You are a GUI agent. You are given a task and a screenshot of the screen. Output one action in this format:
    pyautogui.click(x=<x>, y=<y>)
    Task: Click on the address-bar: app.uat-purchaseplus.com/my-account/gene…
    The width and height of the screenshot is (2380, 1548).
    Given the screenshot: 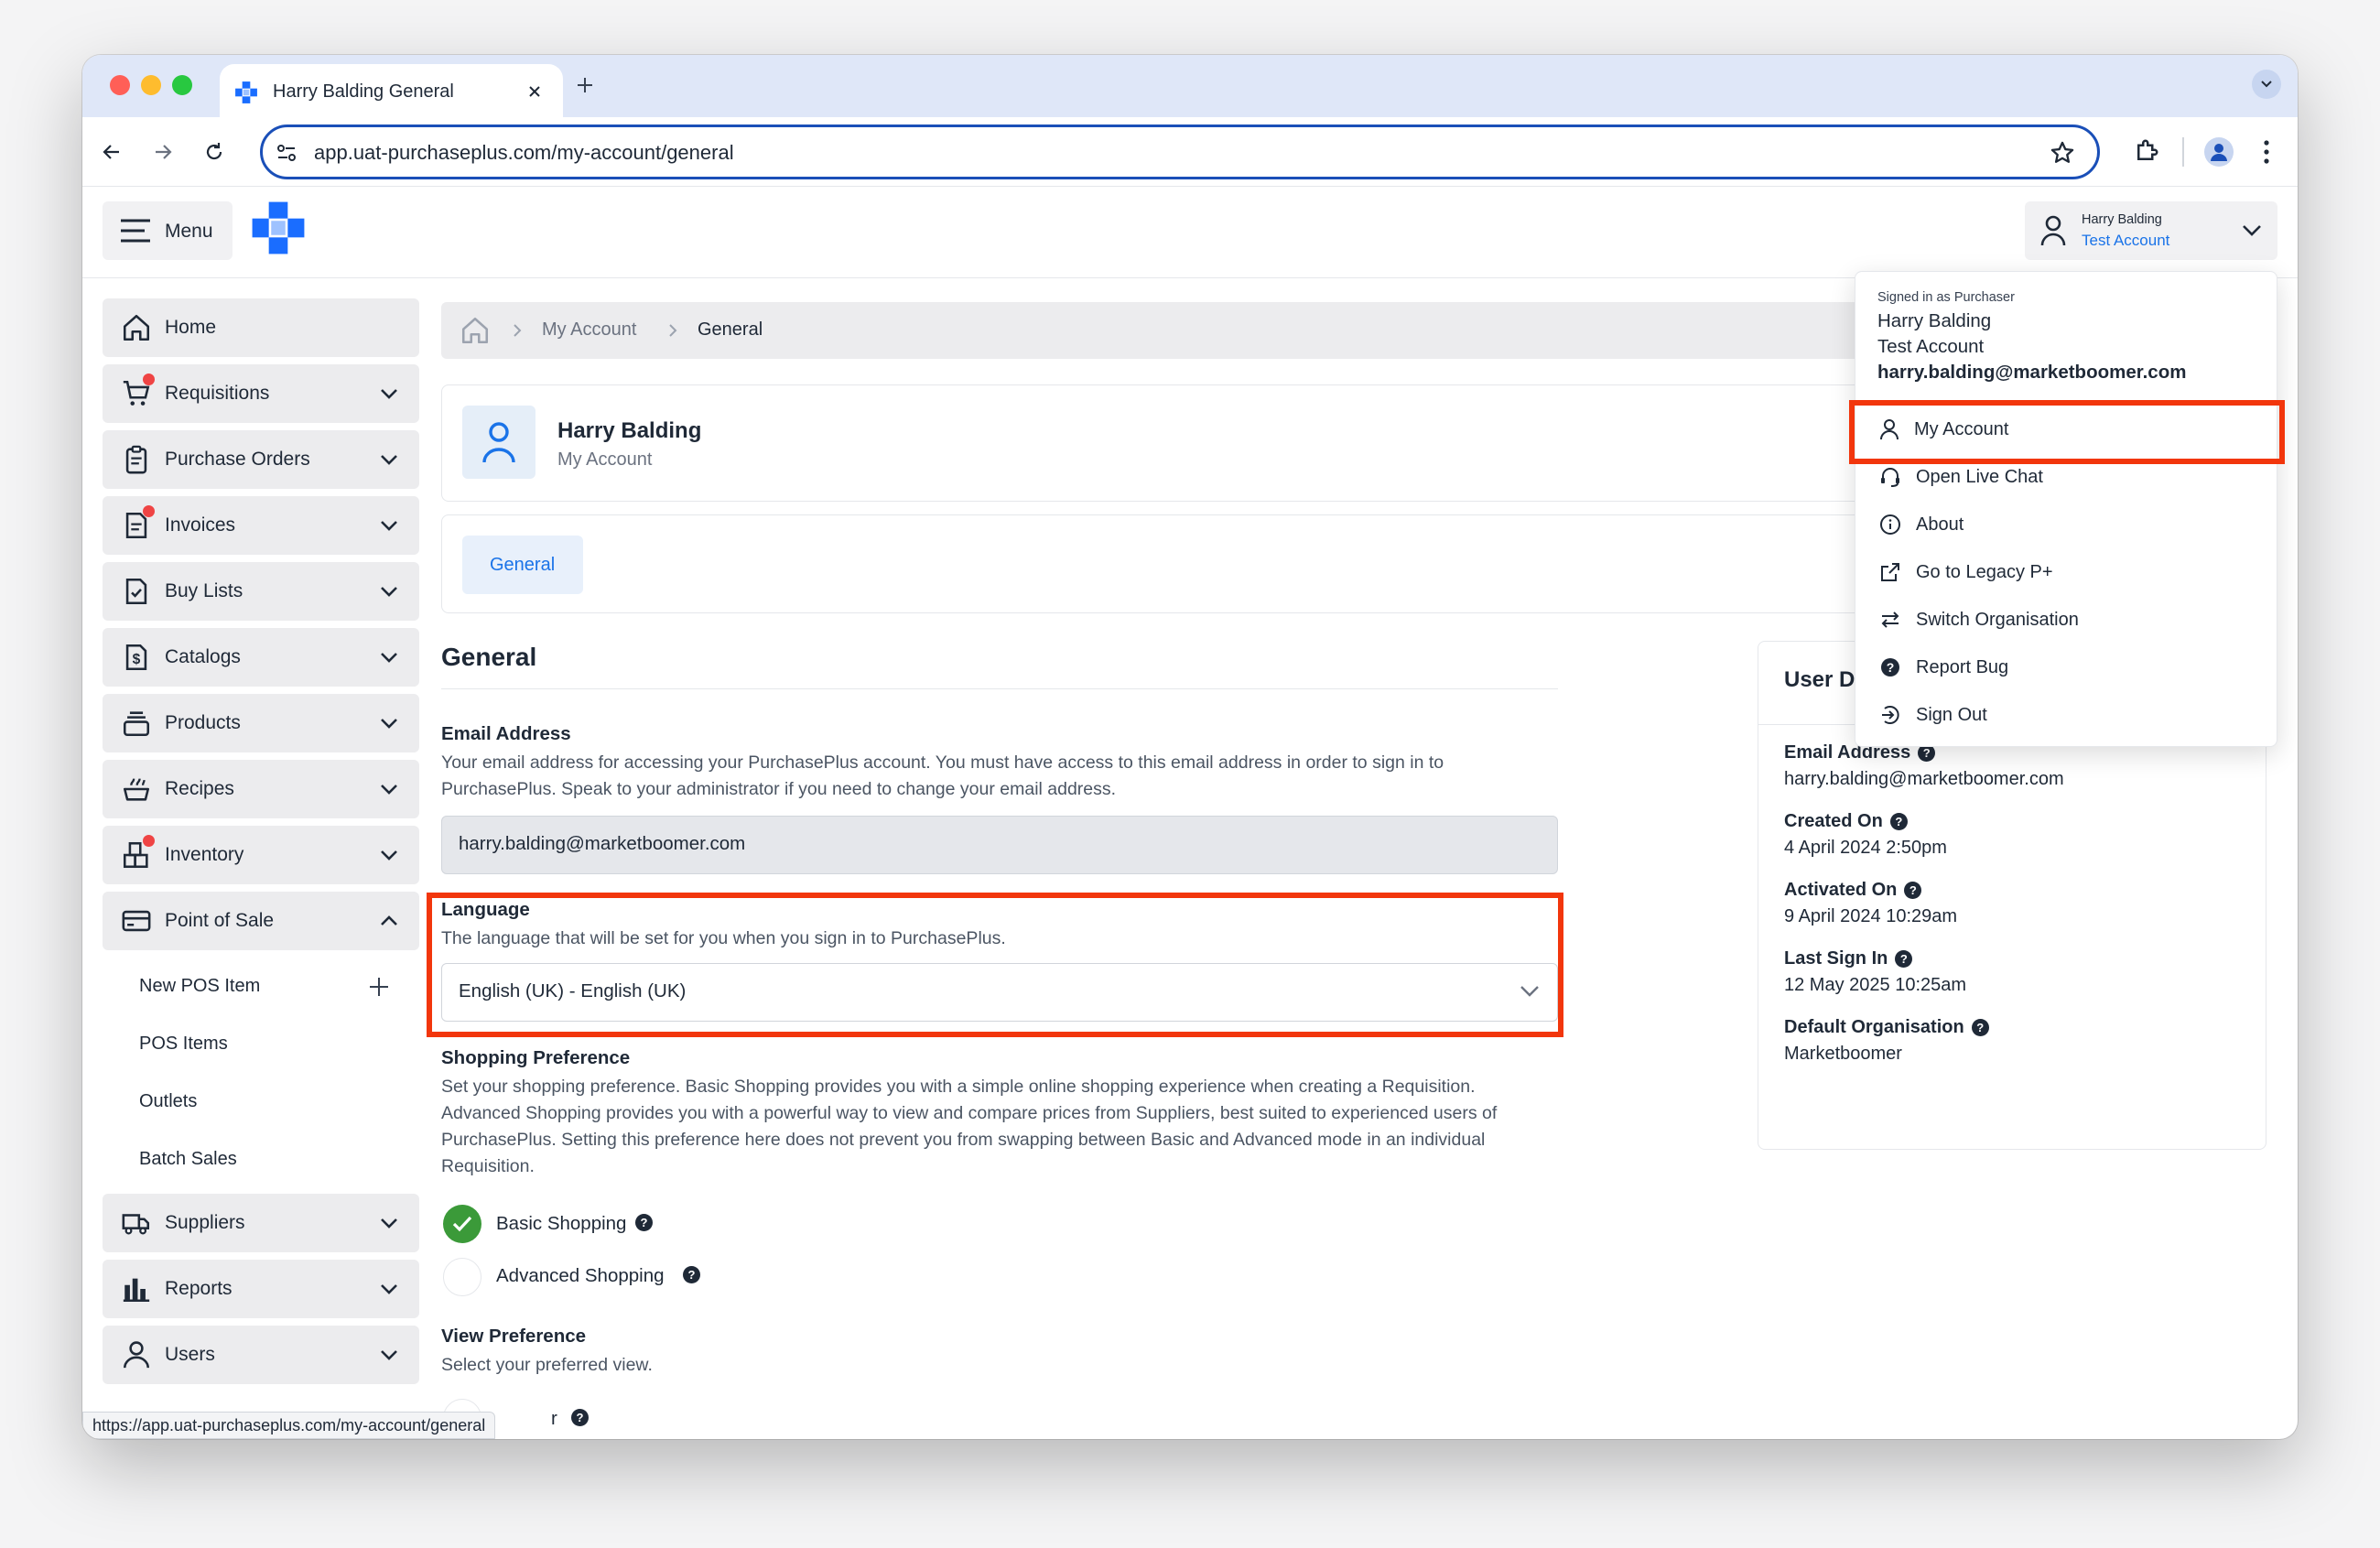 What is the action you would take?
    pyautogui.click(x=1180, y=151)
    